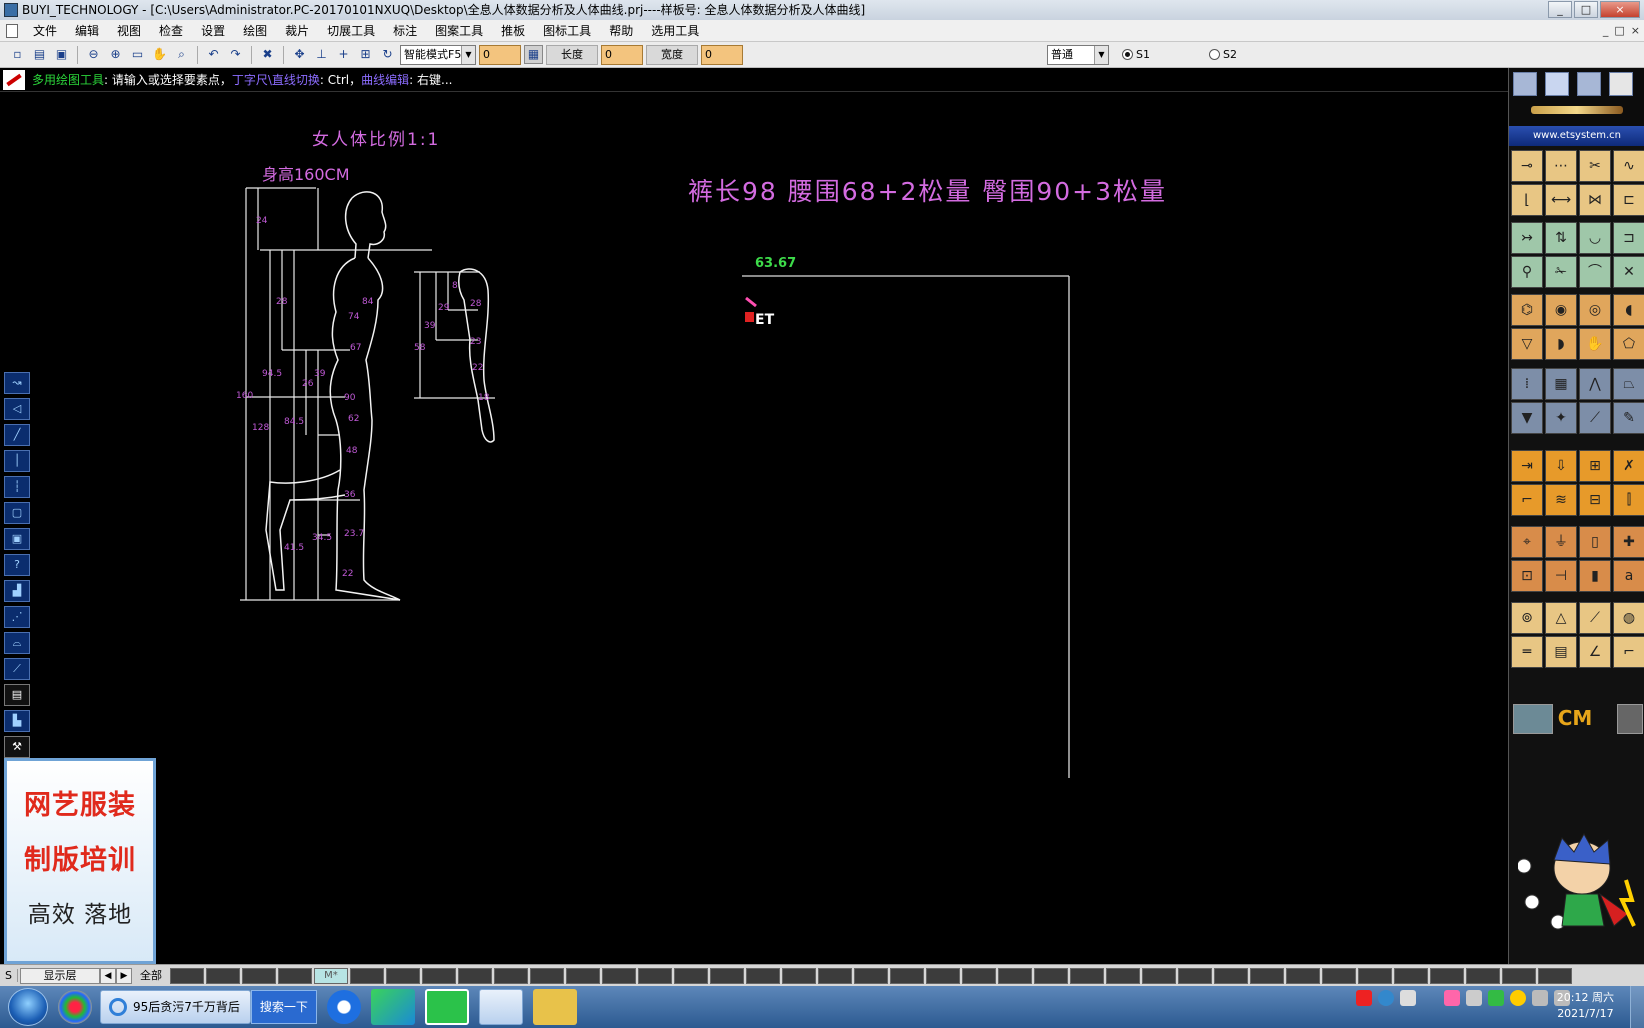  What do you see at coordinates (267, 54) in the screenshot?
I see `delete-select-icon: ✖` at bounding box center [267, 54].